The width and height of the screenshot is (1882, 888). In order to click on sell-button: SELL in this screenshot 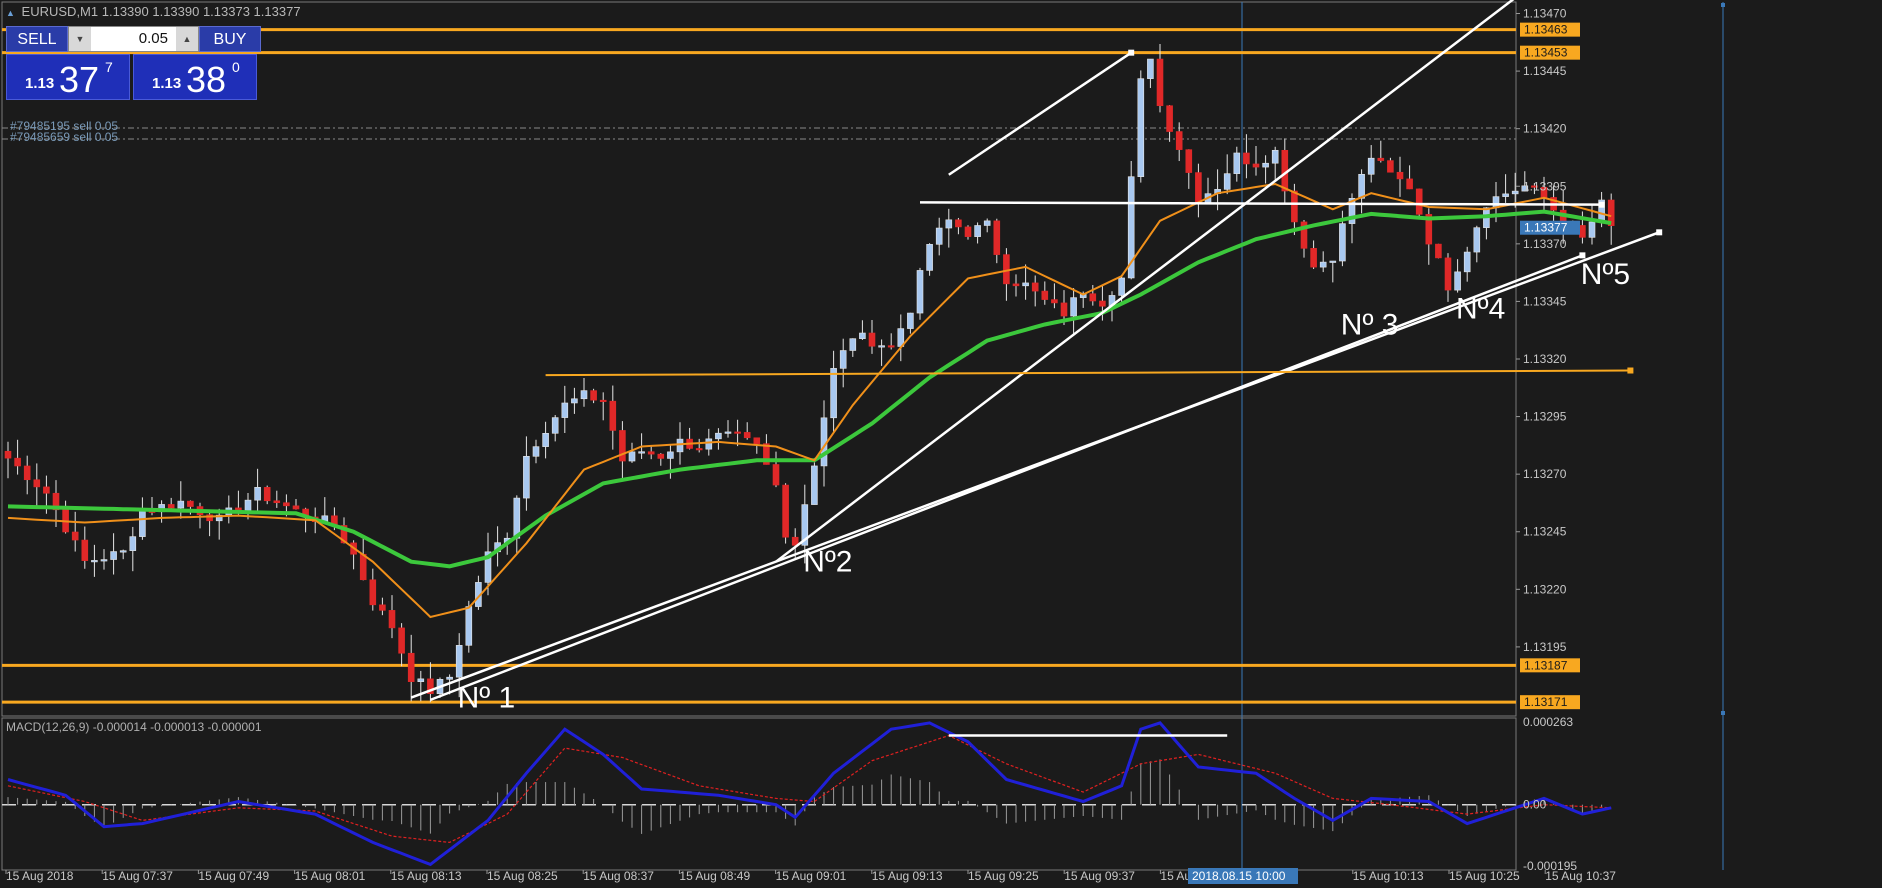, I will do `click(37, 39)`.